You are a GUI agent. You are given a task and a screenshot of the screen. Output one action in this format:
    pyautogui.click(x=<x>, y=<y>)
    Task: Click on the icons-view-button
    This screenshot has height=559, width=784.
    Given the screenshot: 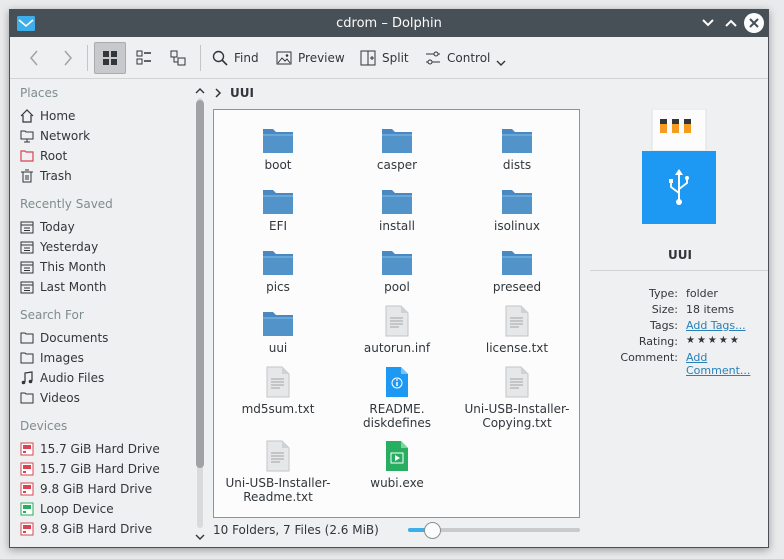 What is the action you would take?
    pyautogui.click(x=110, y=58)
    